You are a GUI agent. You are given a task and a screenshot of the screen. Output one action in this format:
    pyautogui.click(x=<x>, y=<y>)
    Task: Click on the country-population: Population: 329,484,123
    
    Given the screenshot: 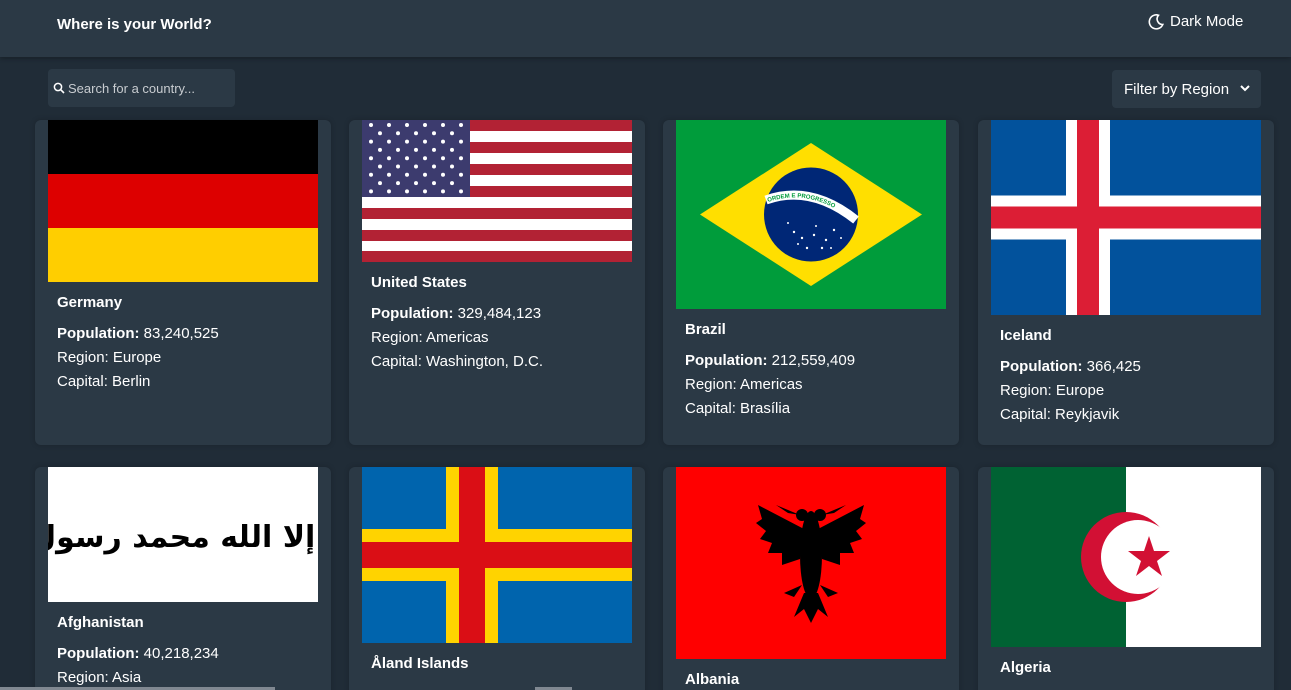 What is the action you would take?
    pyautogui.click(x=456, y=313)
    